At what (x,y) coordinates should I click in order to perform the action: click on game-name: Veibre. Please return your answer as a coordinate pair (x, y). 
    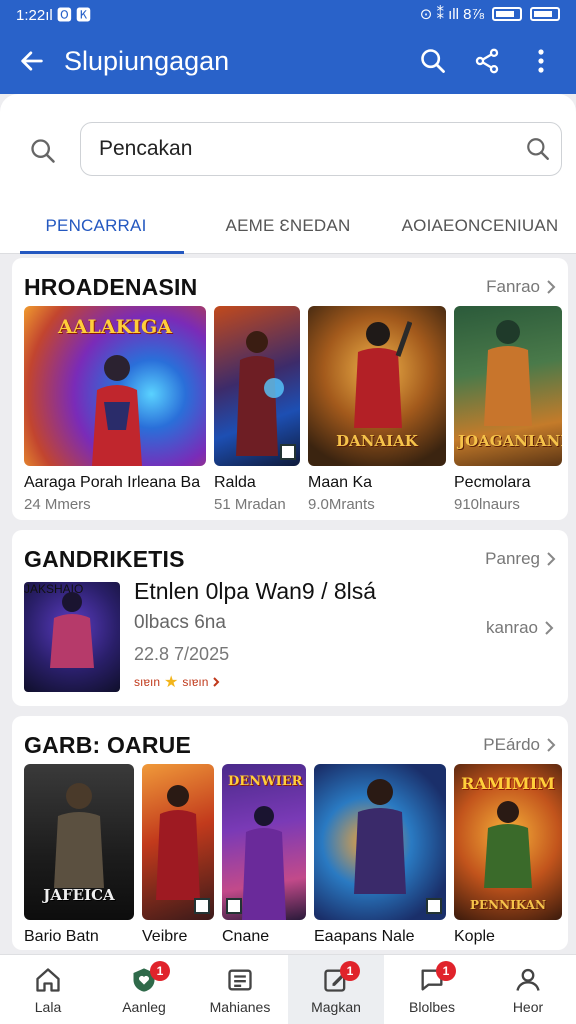
    Looking at the image, I should click on (165, 936).